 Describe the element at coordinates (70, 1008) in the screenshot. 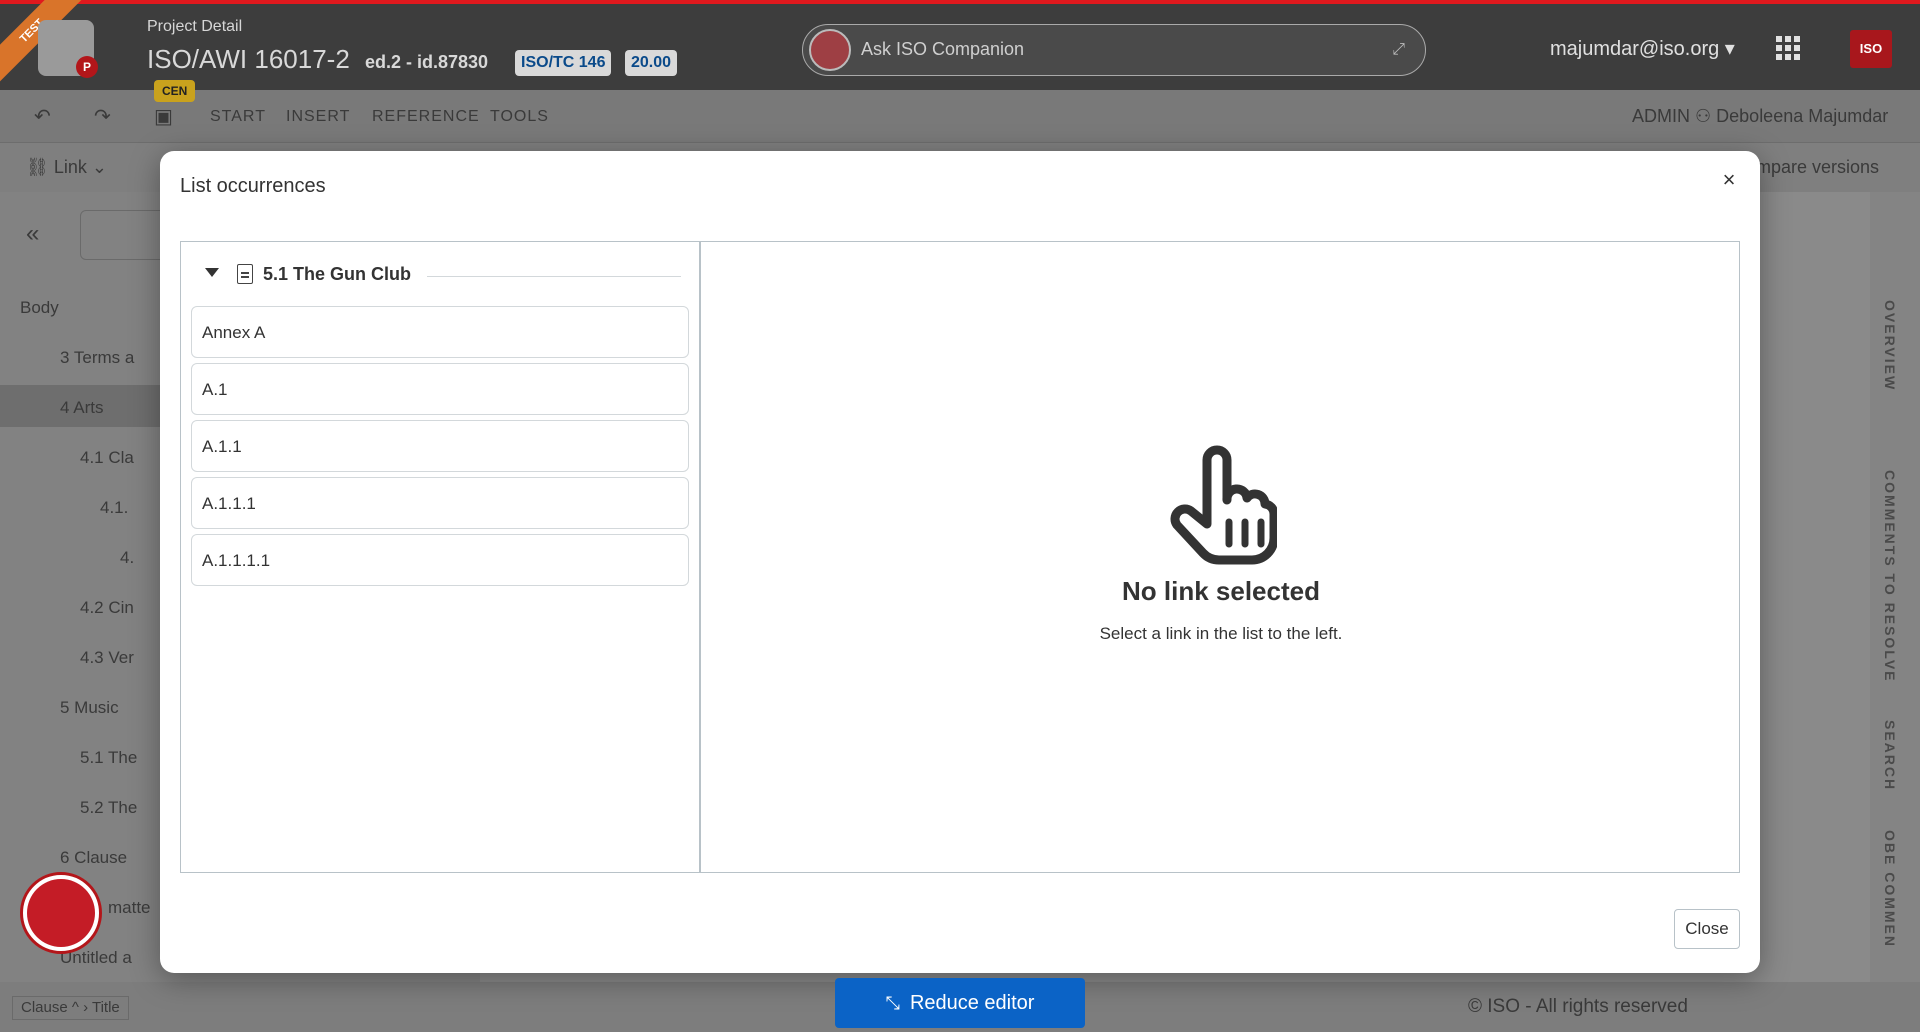

I see `breadcrumb: Clause ^ › Title` at that location.